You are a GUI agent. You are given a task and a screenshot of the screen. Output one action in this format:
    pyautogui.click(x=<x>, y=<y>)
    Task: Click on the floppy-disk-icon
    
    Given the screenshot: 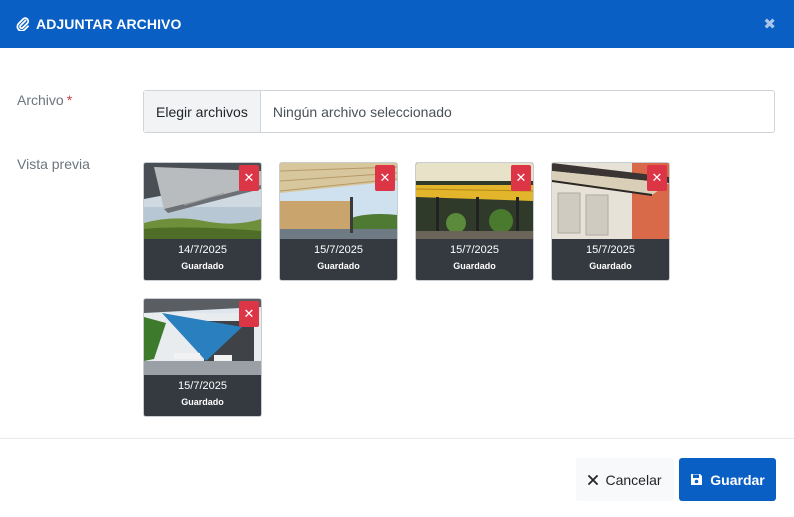 What is the action you would take?
    pyautogui.click(x=696, y=479)
    